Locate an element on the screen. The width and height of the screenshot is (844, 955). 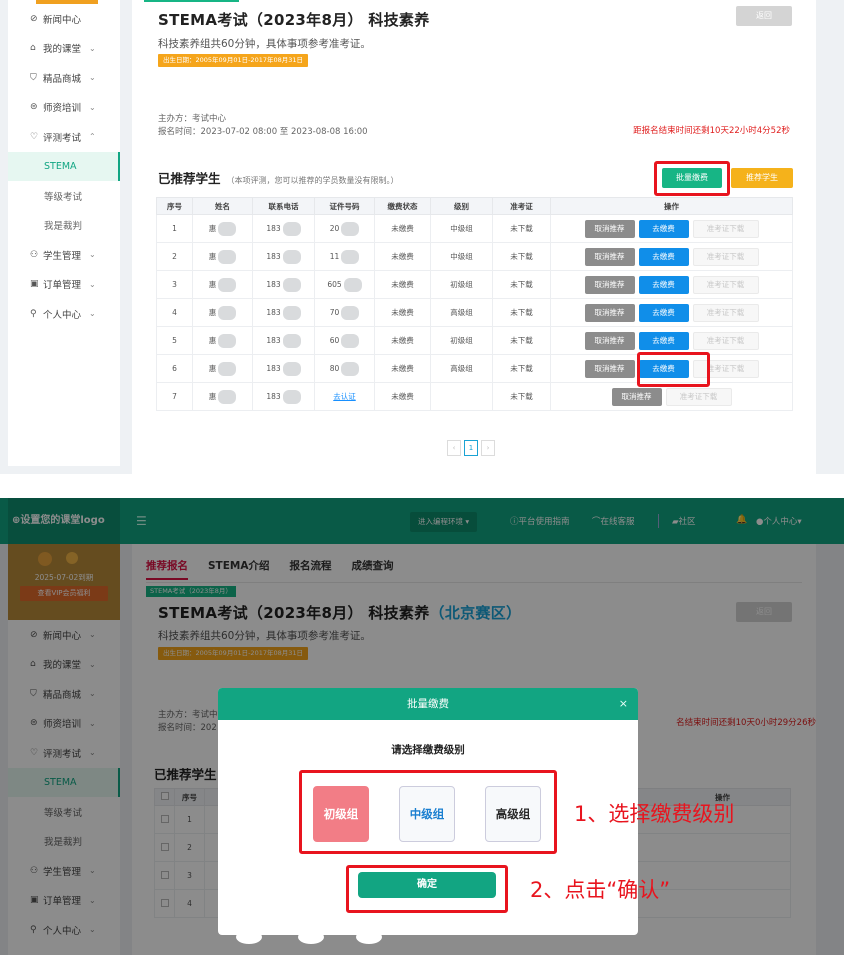
cell-no: 2 is located at coordinates (174, 256).